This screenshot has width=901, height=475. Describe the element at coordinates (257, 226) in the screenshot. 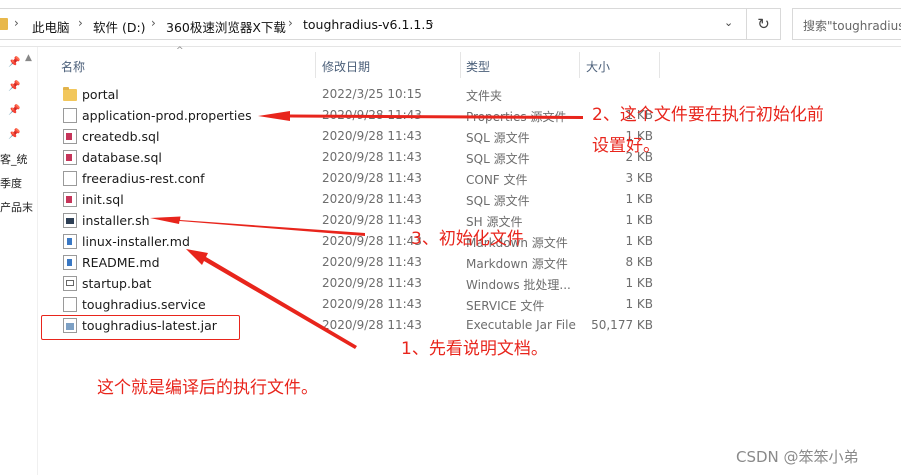

I see `arrow-to-installer` at that location.